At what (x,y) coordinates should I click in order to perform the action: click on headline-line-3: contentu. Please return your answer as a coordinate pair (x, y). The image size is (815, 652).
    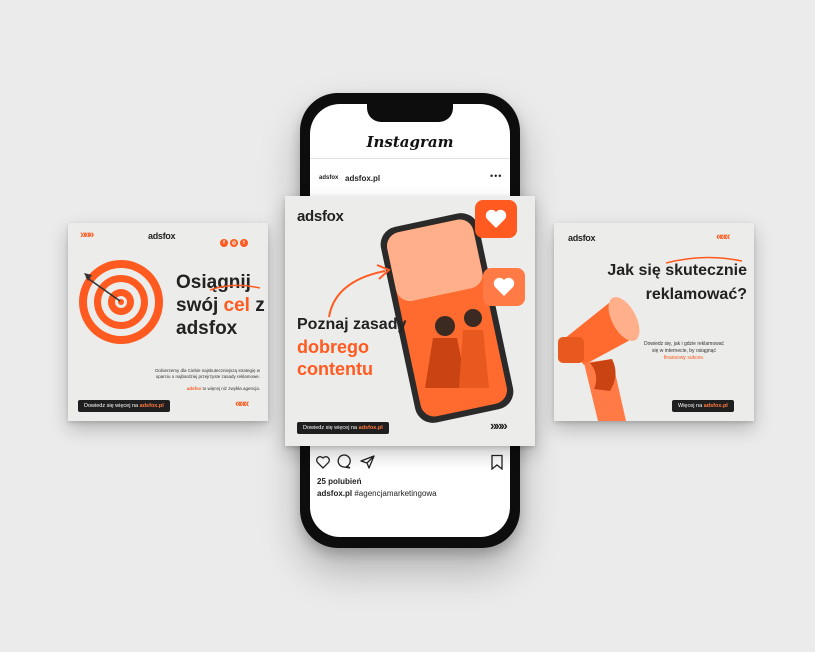
    Looking at the image, I should click on (335, 369).